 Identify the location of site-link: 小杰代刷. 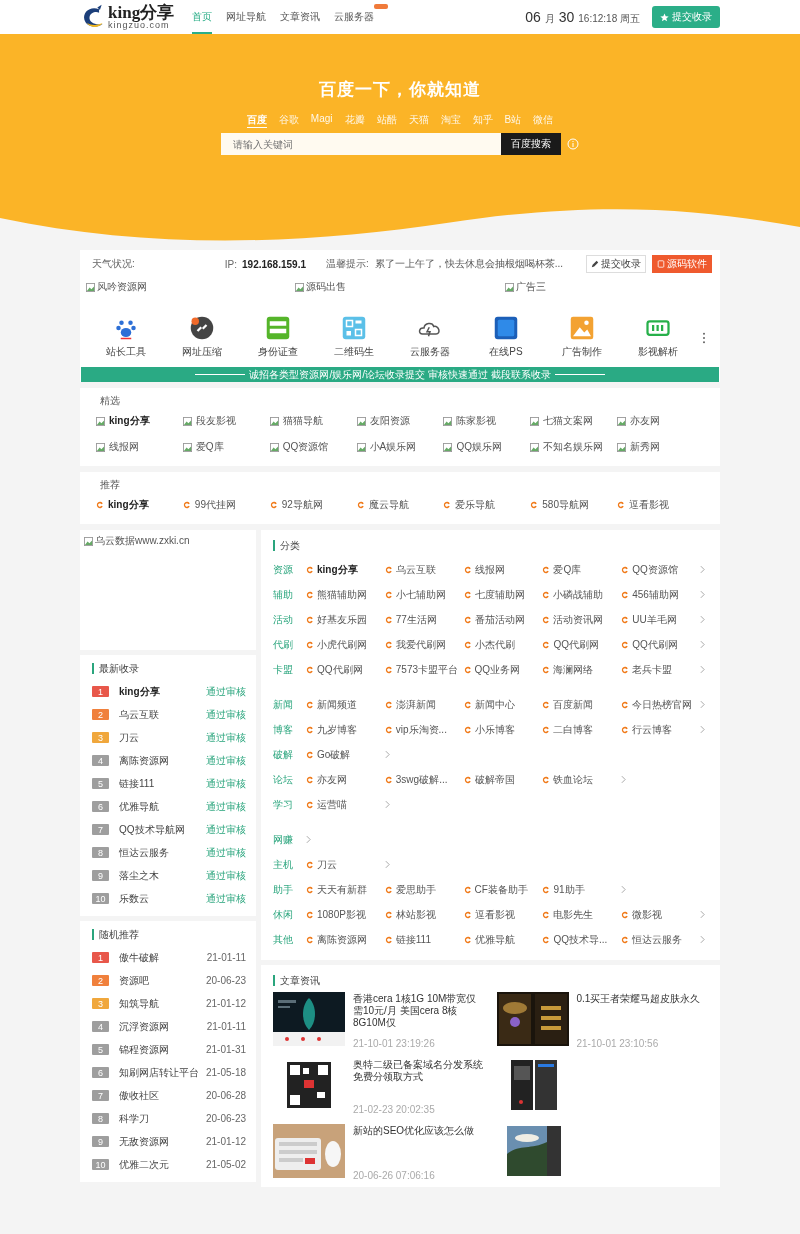
(494, 644).